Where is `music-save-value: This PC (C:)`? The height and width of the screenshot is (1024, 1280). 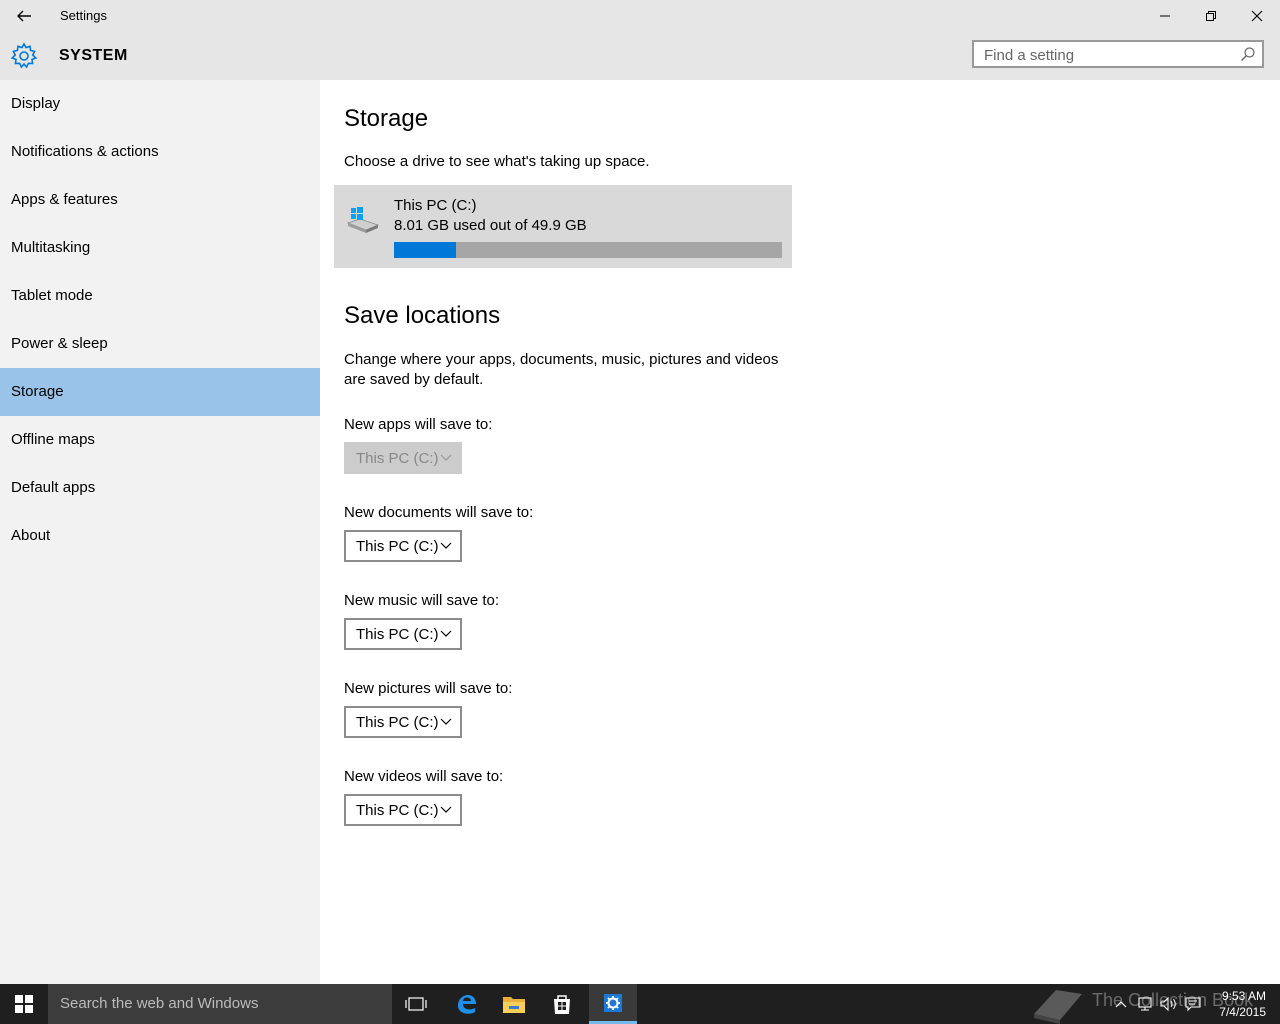
music-save-value: This PC (C:) is located at coordinates (397, 634).